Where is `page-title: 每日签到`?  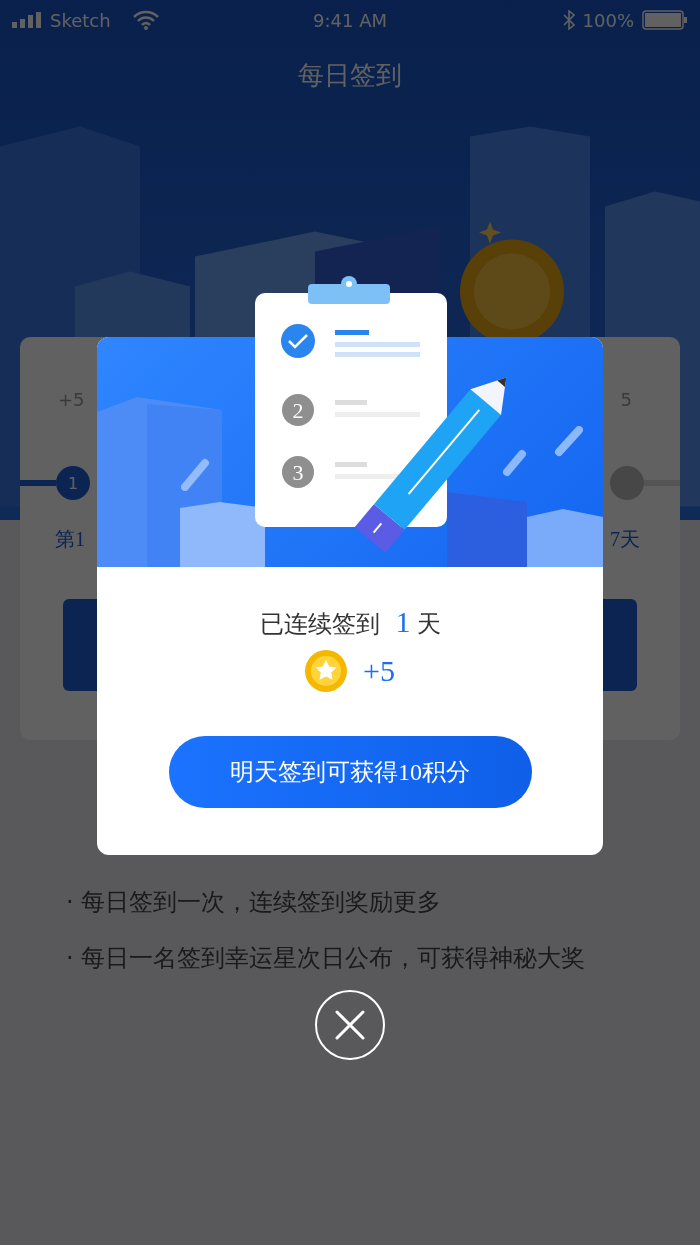 page-title: 每日签到 is located at coordinates (350, 75).